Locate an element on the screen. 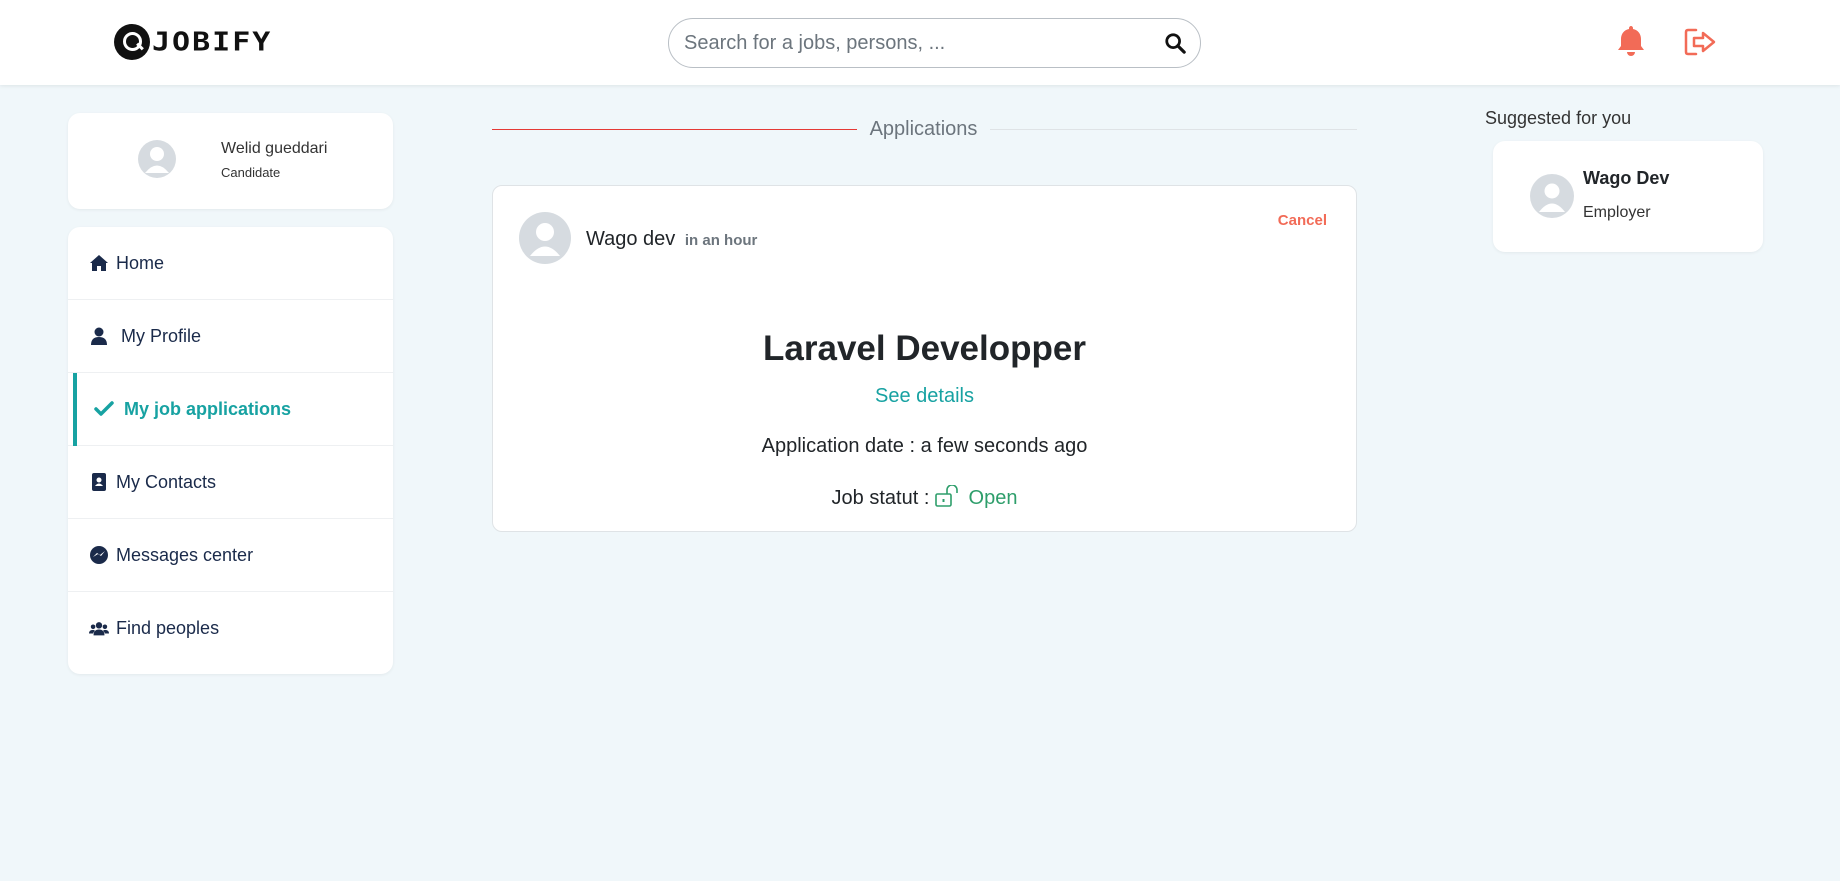 The width and height of the screenshot is (1840, 881). employer-name: Wago dev is located at coordinates (630, 239).